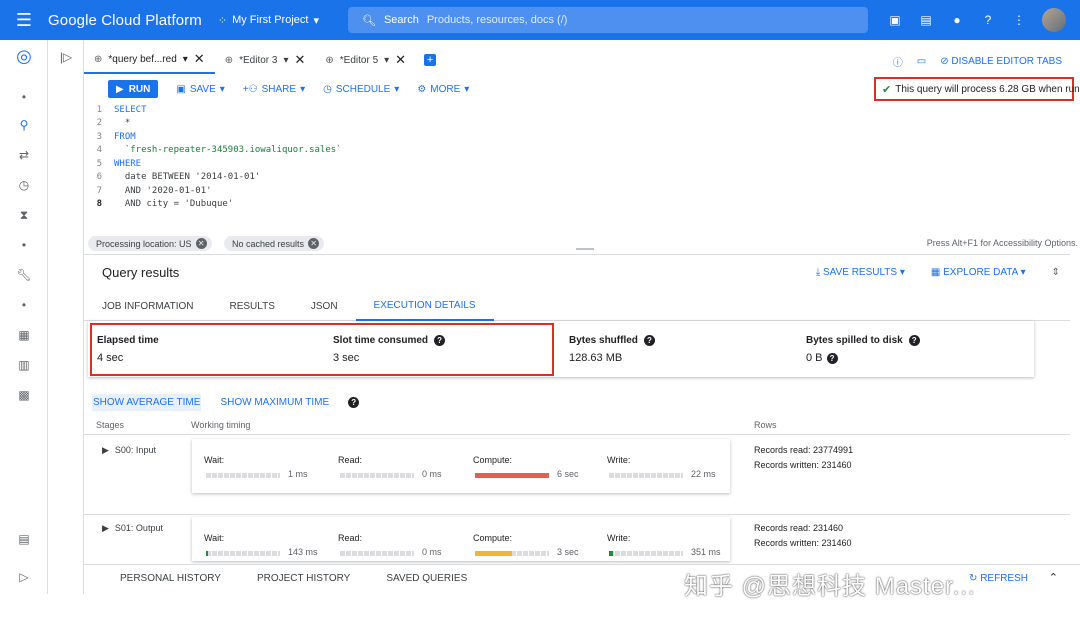 This screenshot has height=626, width=1080. I want to click on collapse-nav-icon: ▷, so click(24, 577).